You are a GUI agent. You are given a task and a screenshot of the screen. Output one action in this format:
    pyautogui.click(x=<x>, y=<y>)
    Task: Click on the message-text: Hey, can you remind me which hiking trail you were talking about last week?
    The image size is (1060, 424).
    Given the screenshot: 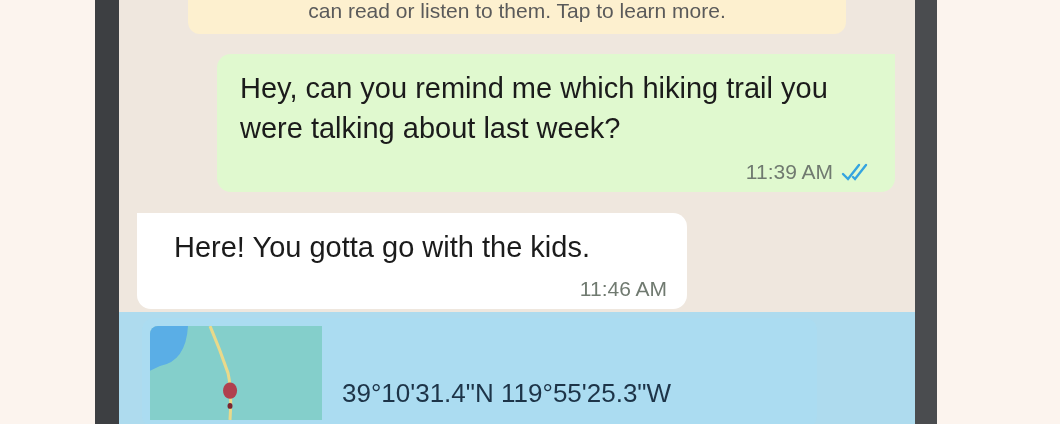 What is the action you would take?
    pyautogui.click(x=534, y=108)
    